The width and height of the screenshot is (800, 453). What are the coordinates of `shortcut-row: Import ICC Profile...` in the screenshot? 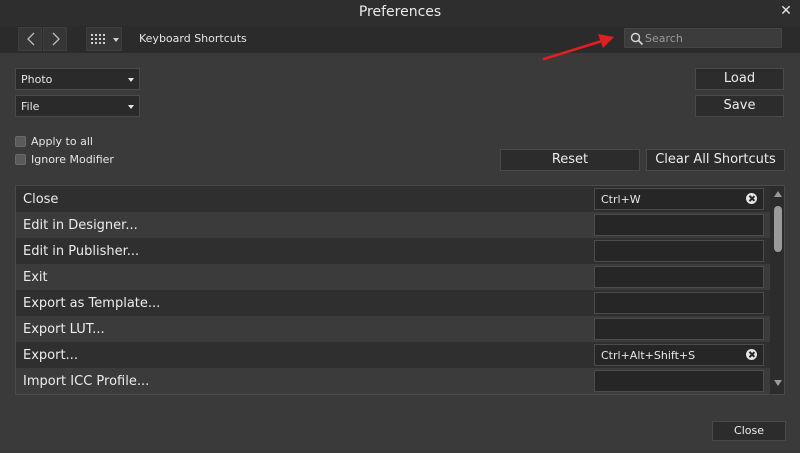 It's located at (393, 381).